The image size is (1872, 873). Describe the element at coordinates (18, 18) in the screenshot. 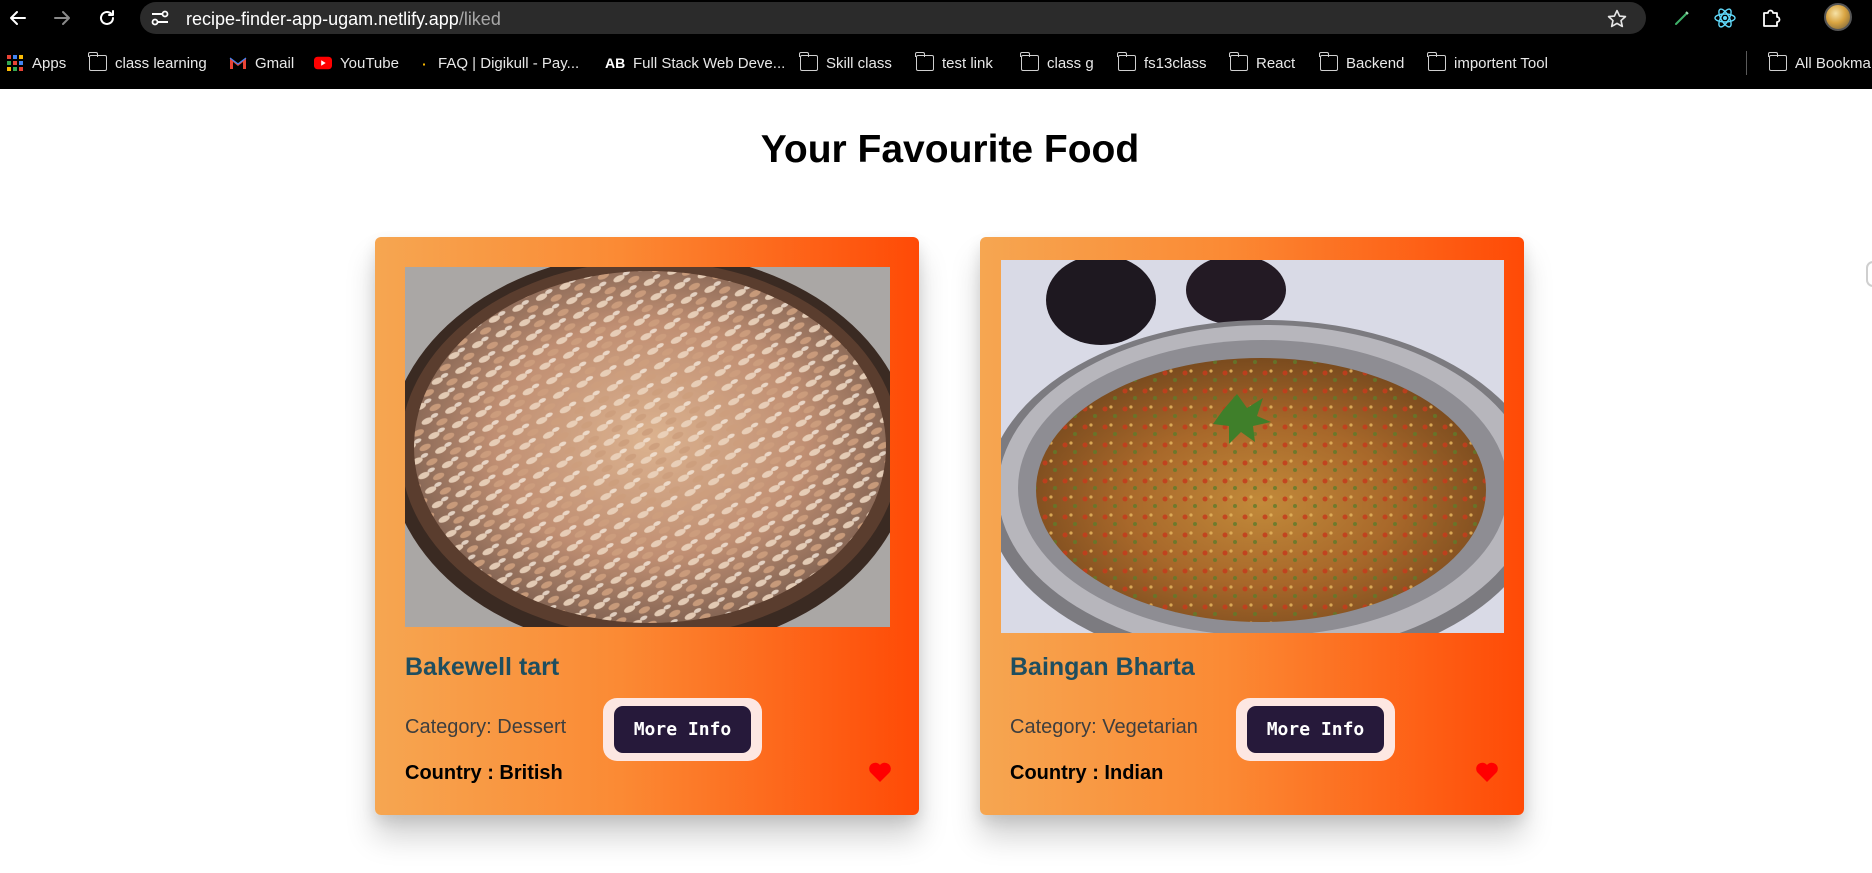

I see `back-arrow-icon` at that location.